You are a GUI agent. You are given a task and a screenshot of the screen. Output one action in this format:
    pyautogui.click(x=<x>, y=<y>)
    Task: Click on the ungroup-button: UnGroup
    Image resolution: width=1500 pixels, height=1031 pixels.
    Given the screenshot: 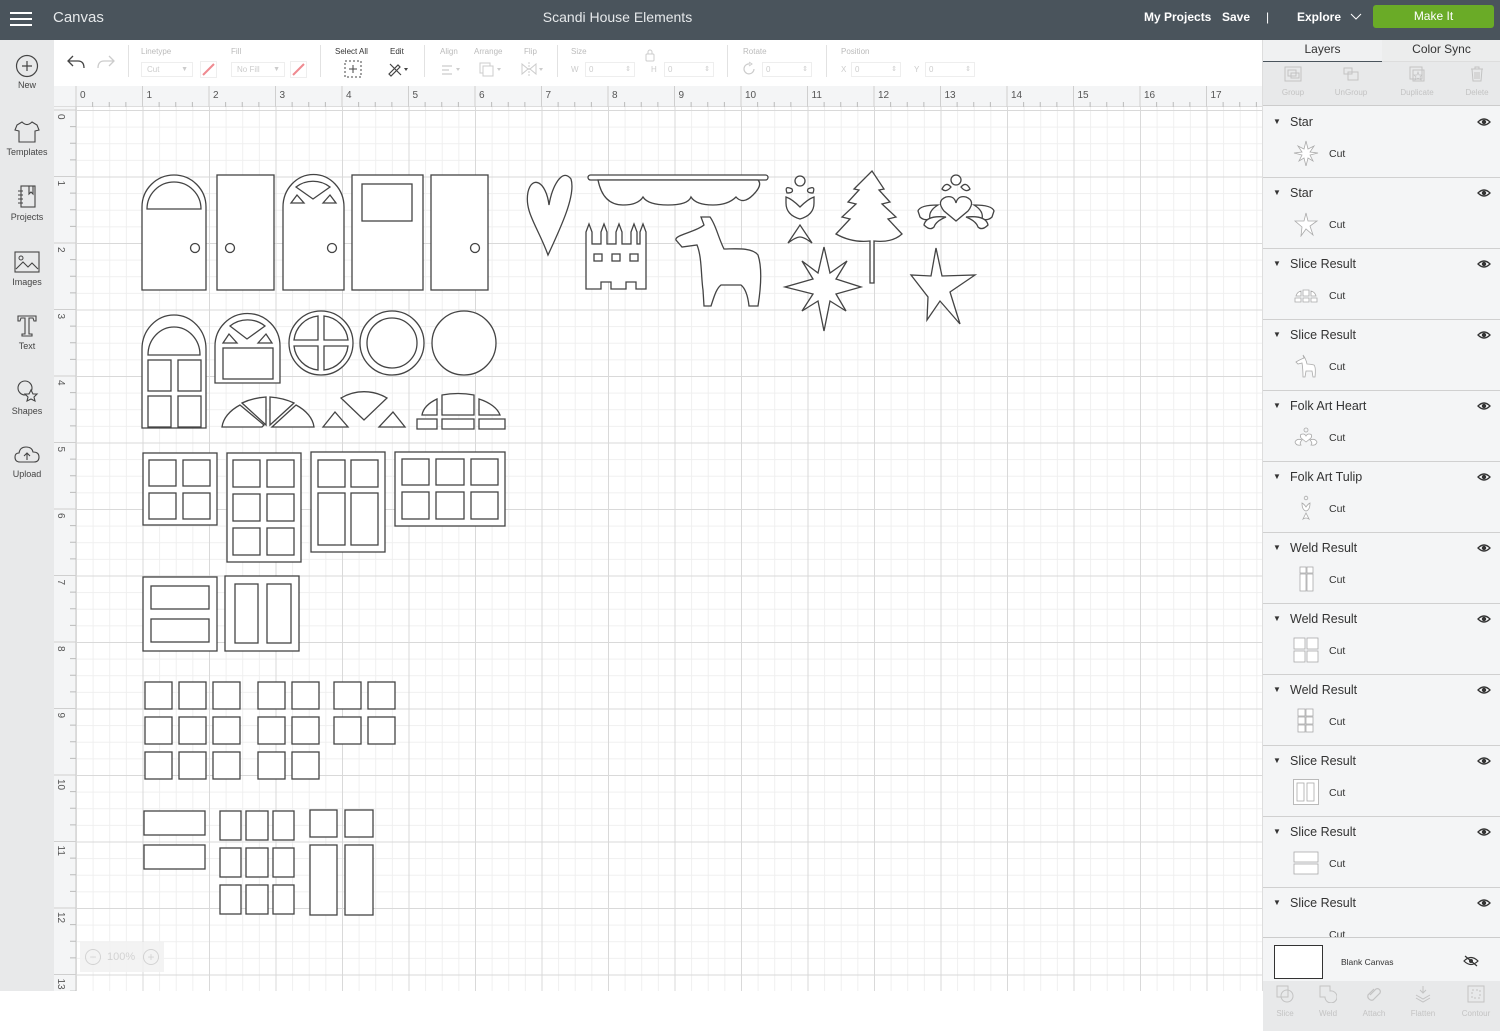 What is the action you would take?
    pyautogui.click(x=1351, y=84)
    